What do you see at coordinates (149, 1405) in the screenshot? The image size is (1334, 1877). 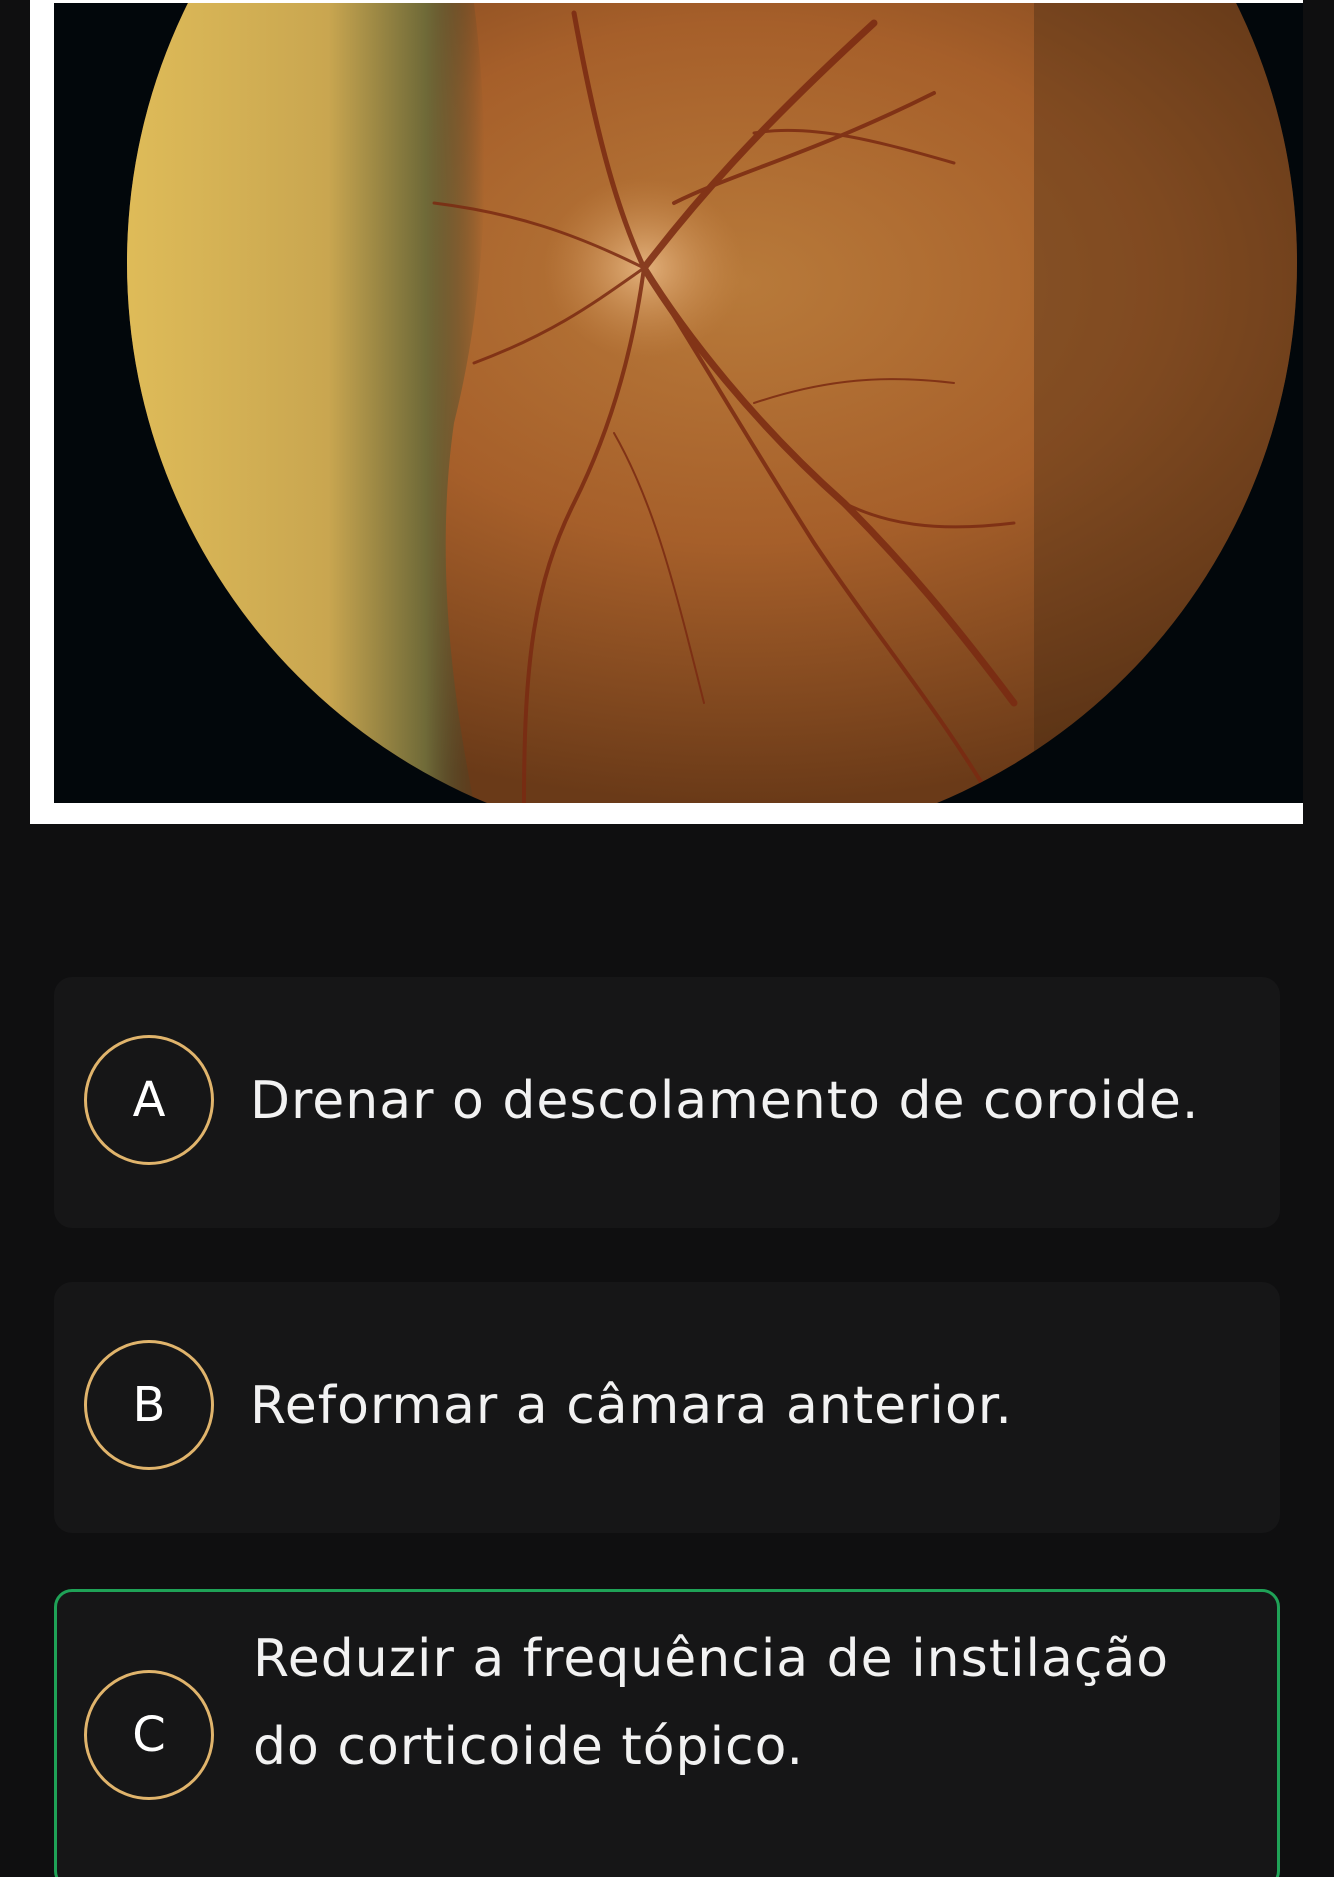 I see `option-letter-b: B` at bounding box center [149, 1405].